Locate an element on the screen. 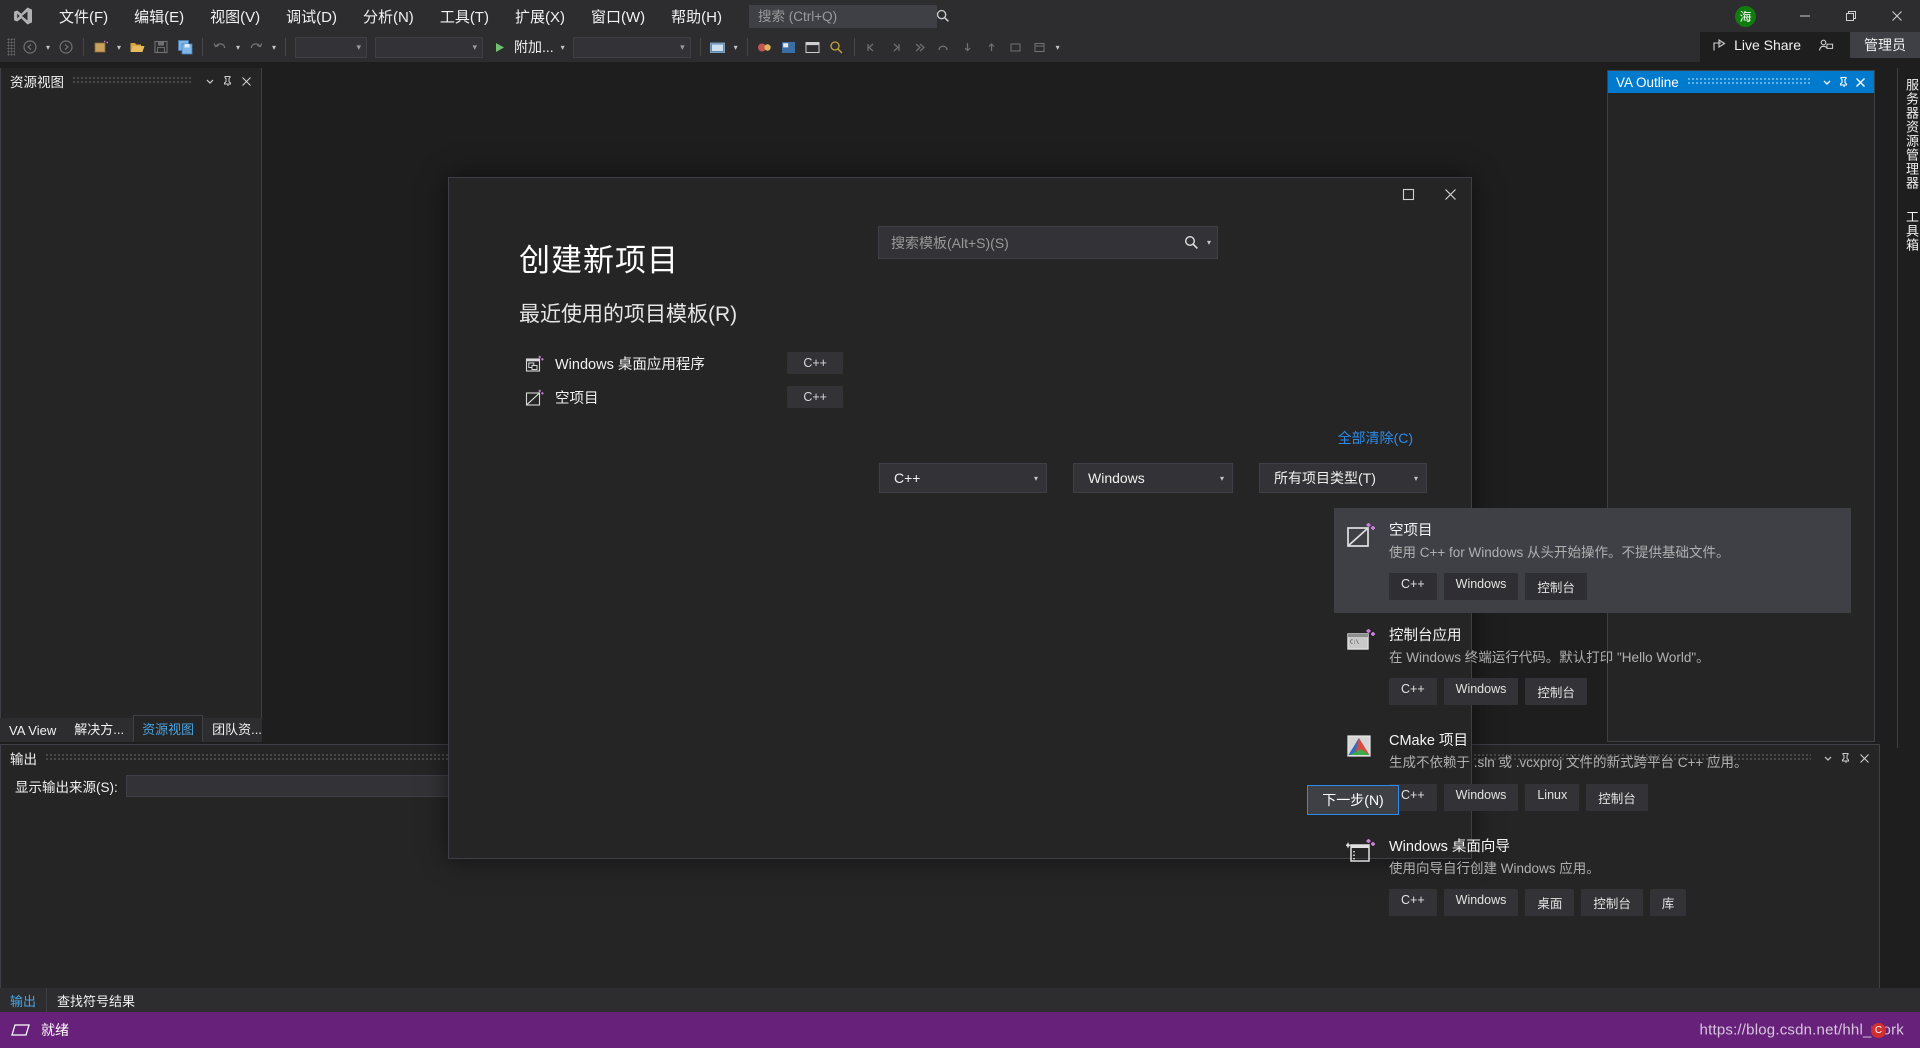 This screenshot has height=1048, width=1920. menu-item-view: 视图(V) is located at coordinates (235, 16).